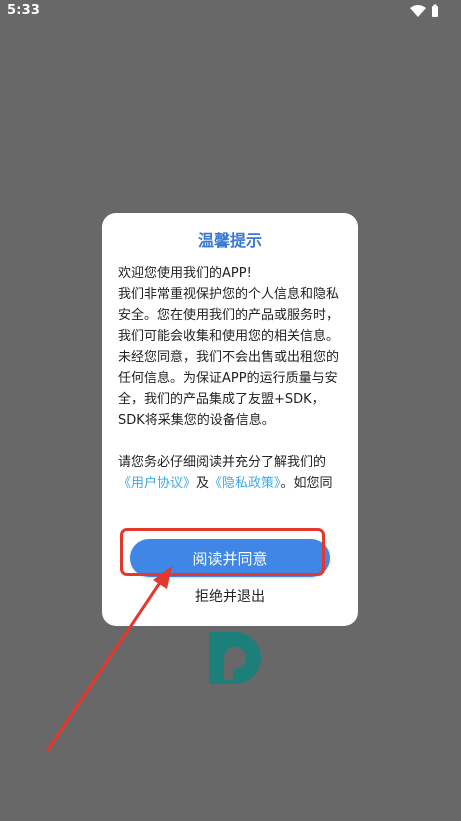 Image resolution: width=461 pixels, height=821 pixels. I want to click on agreement-notice: 请您务必仔细阅读并充分了解我们的《用户协议》及《隐私政策》。如您同, so click(231, 473).